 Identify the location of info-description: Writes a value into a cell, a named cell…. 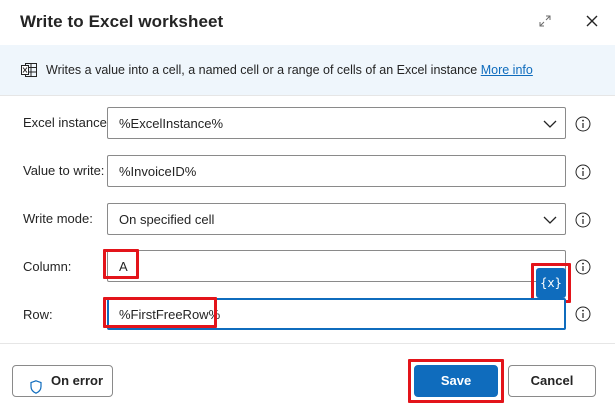
(262, 70).